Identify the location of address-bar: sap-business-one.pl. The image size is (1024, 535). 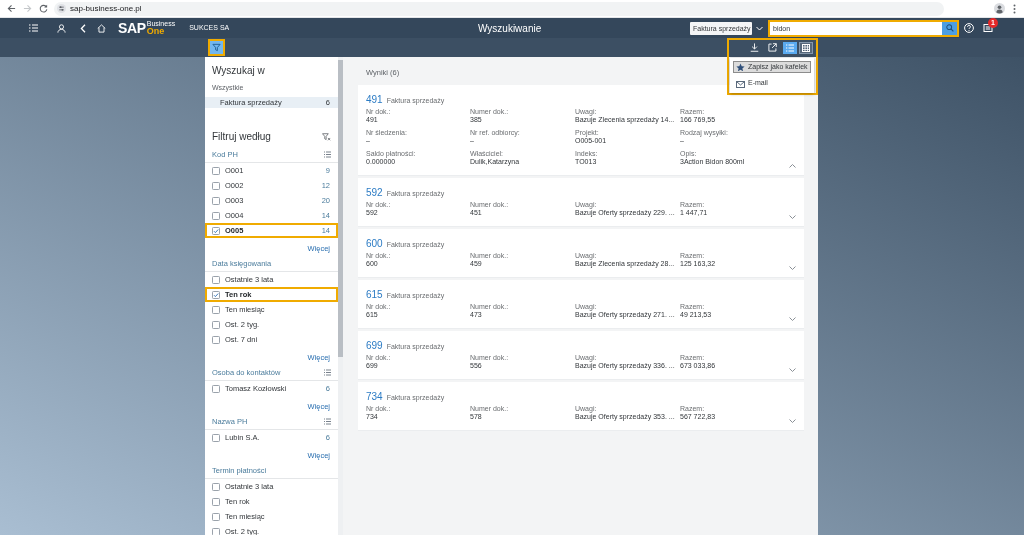
(499, 8).